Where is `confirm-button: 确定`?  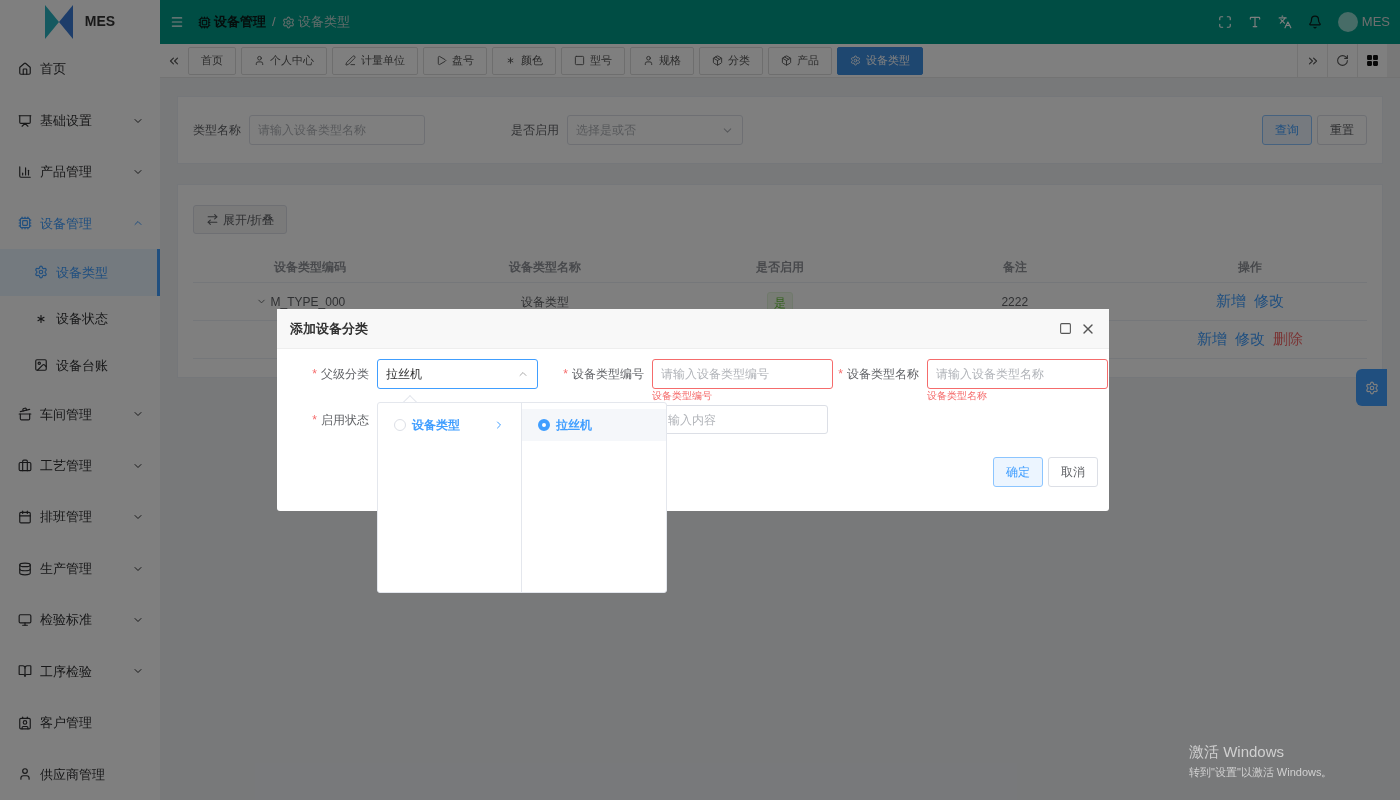
confirm-button: 确定 is located at coordinates (1018, 472).